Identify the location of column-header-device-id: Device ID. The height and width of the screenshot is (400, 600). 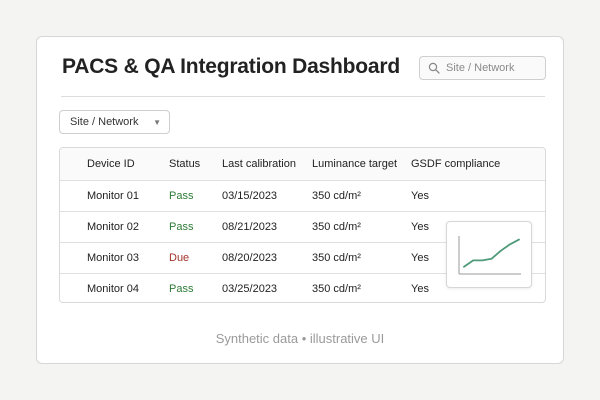
(111, 164).